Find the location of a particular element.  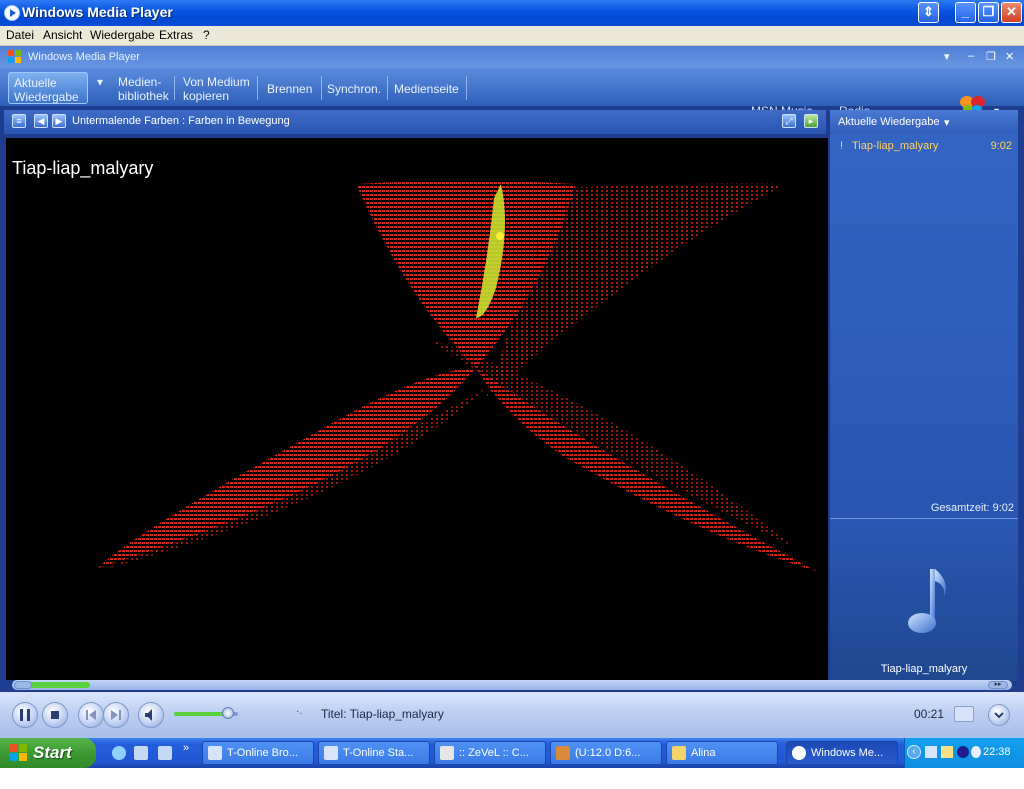

tray-app-icon is located at coordinates (963, 752).